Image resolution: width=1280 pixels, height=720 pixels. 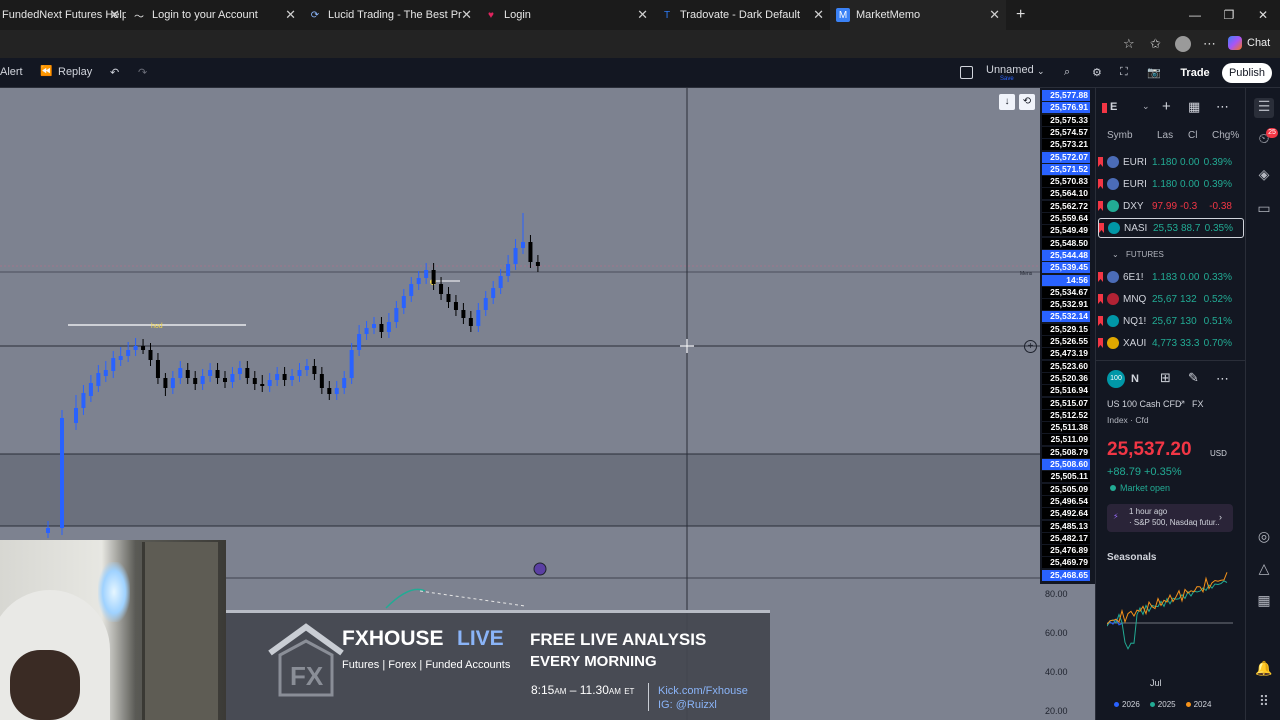 What do you see at coordinates (1193, 378) in the screenshot?
I see `edit-icon: ✎` at bounding box center [1193, 378].